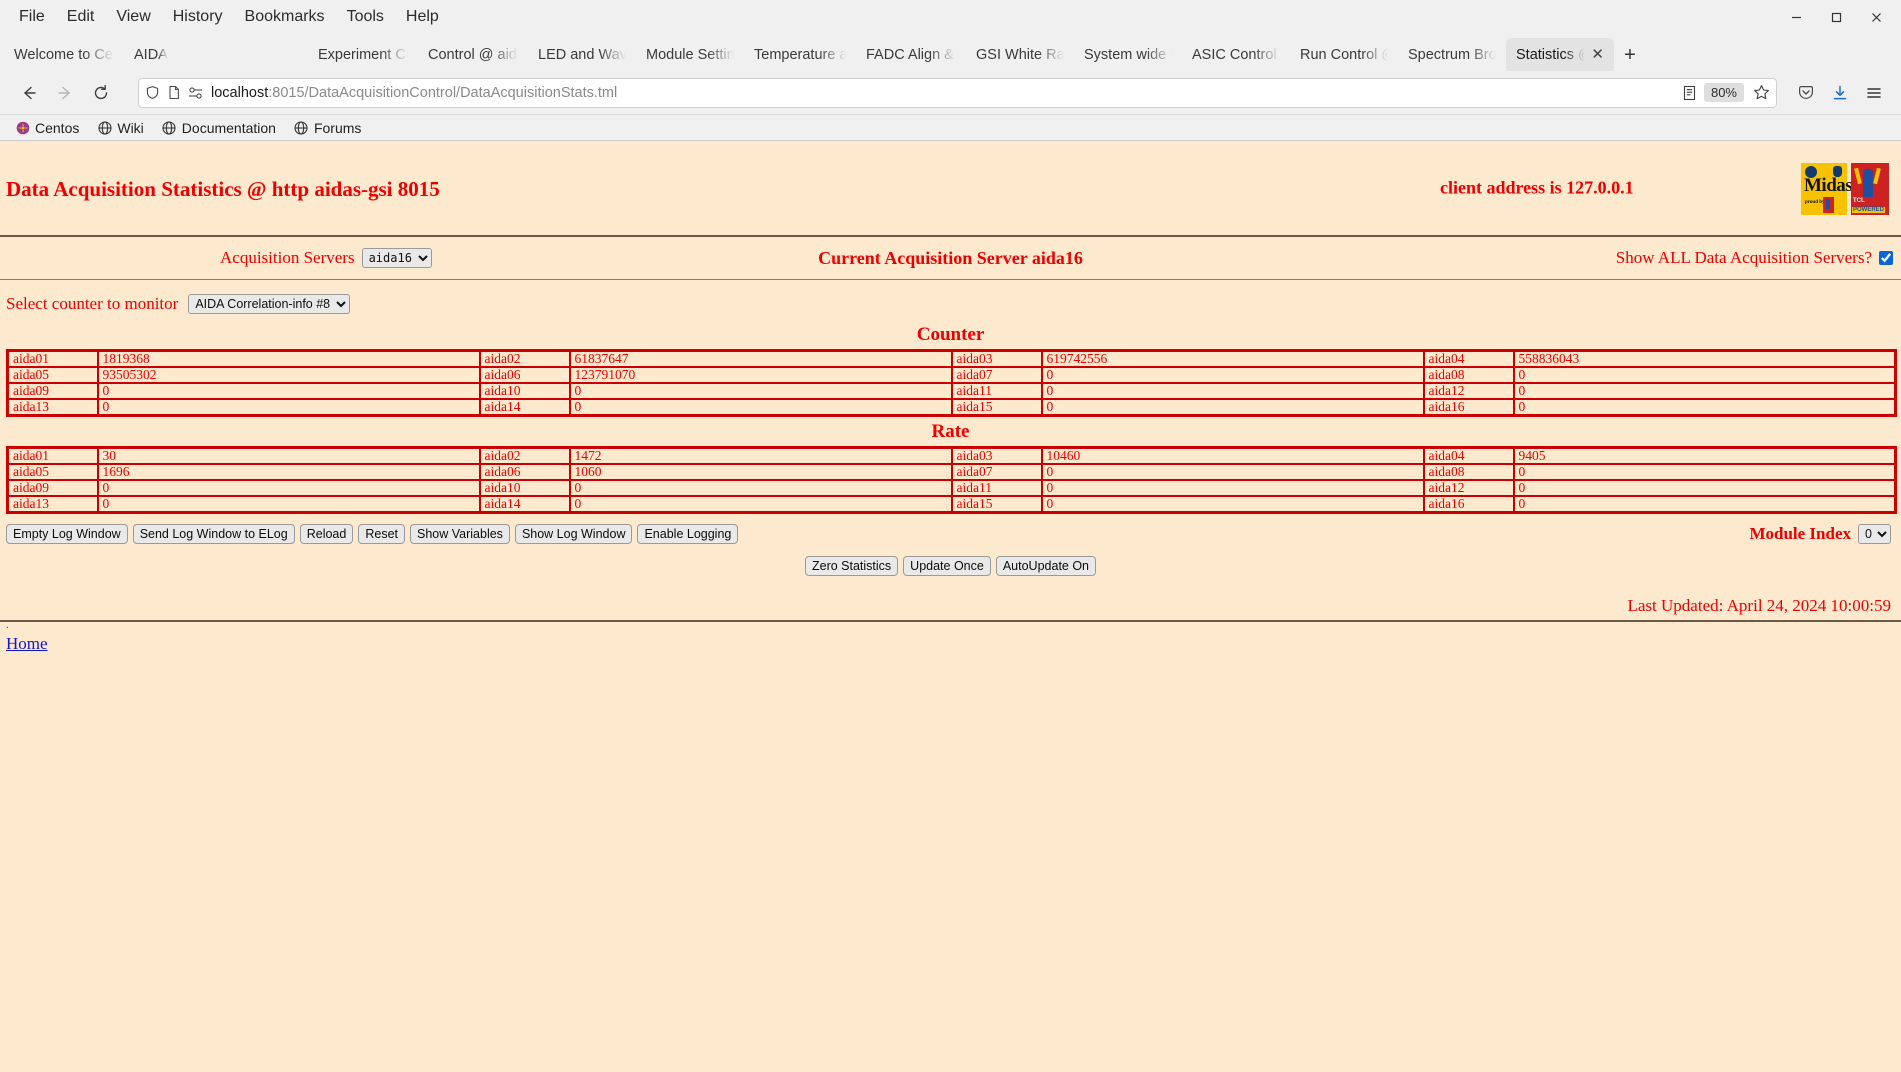 This screenshot has height=1072, width=1901. I want to click on menu-item-file: File, so click(32, 17).